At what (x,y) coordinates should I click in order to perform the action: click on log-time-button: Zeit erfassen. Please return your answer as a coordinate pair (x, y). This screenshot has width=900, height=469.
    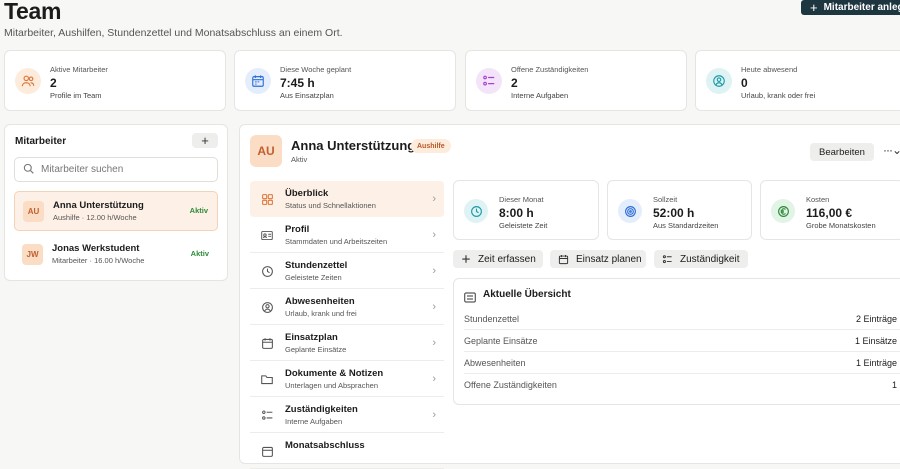
    Looking at the image, I should click on (498, 259).